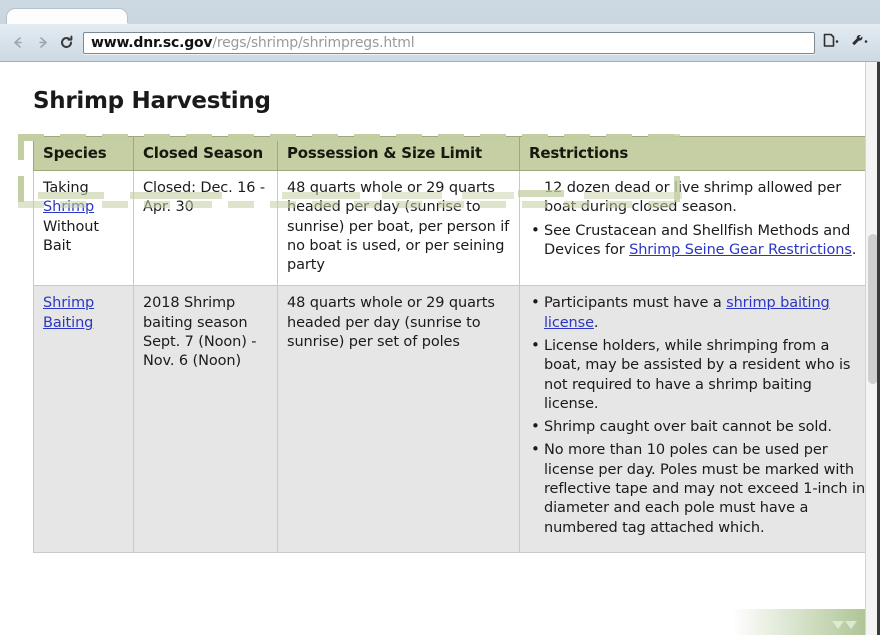 This screenshot has width=880, height=635. What do you see at coordinates (699, 153) in the screenshot?
I see `column-header-restrictions: Restrictions` at bounding box center [699, 153].